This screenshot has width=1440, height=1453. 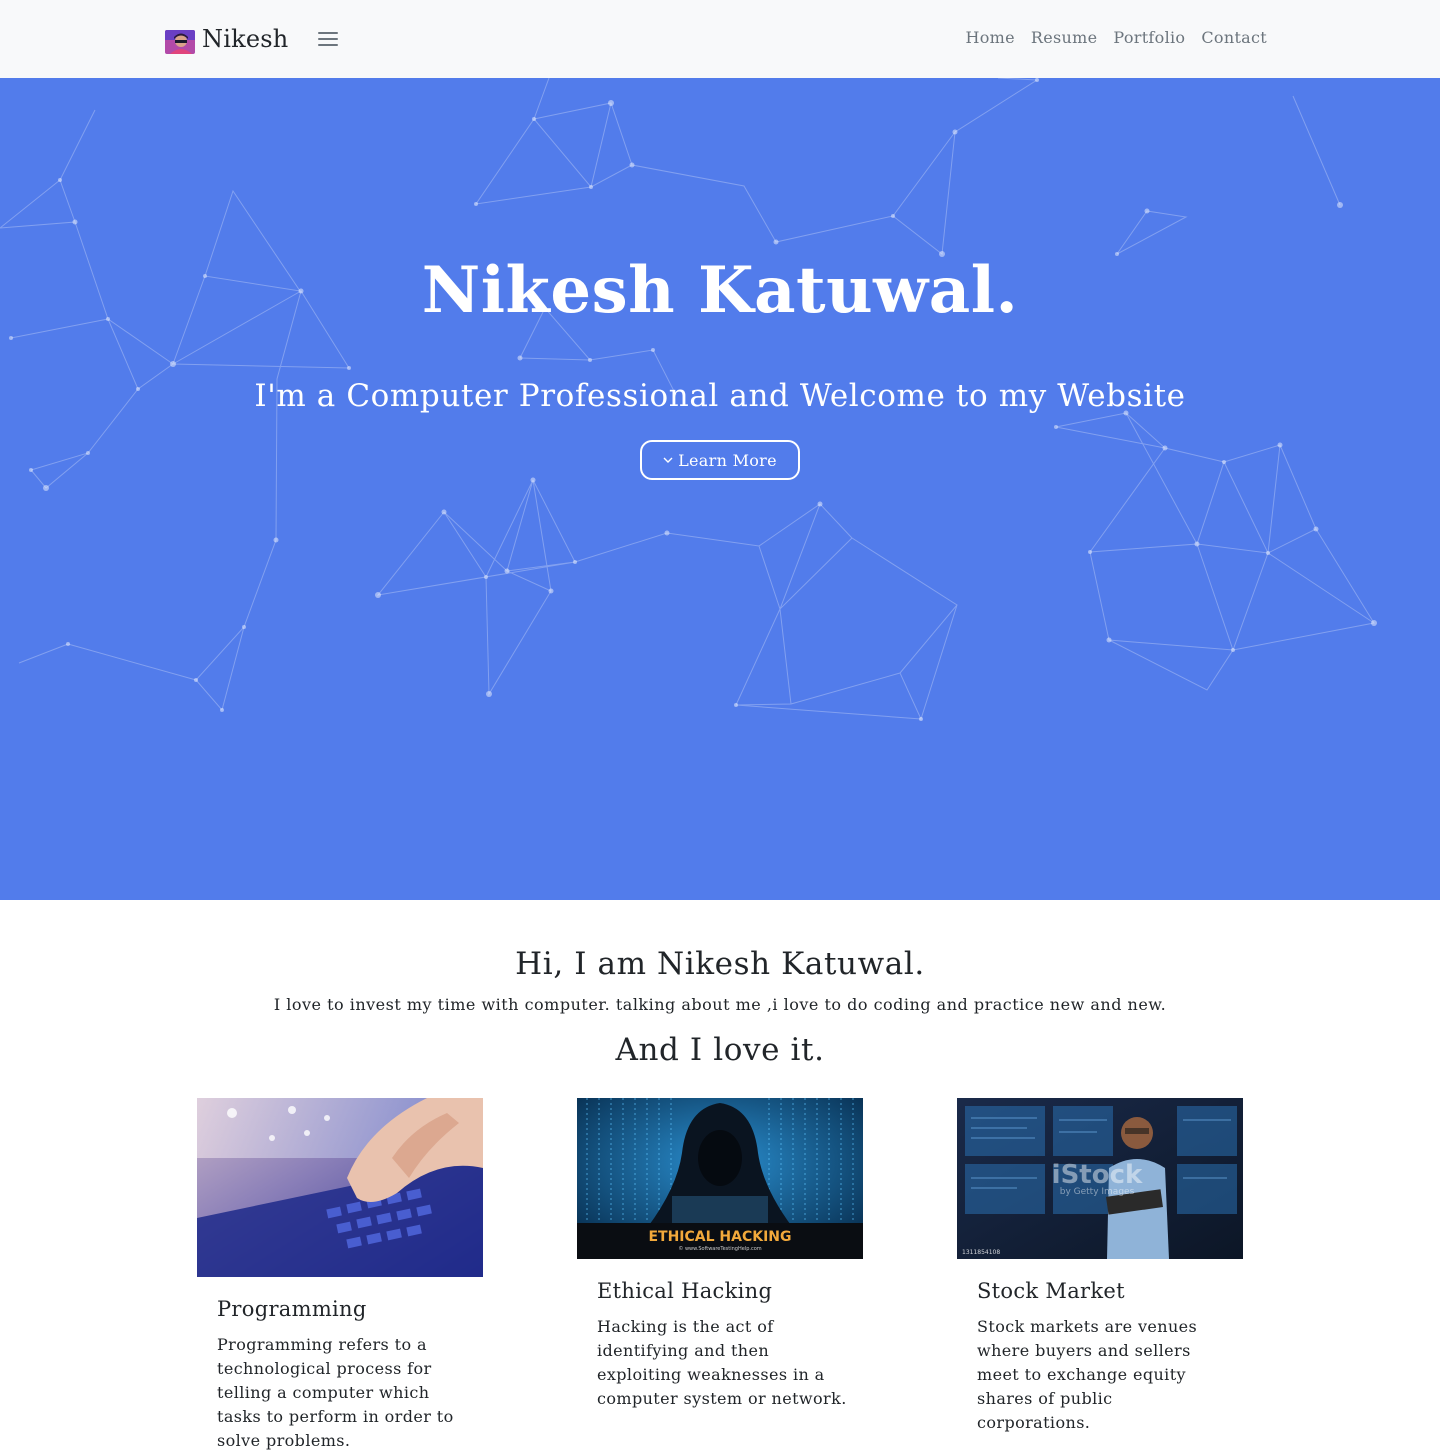 I want to click on getty-watermark: by Getty Images, so click(x=1097, y=1192).